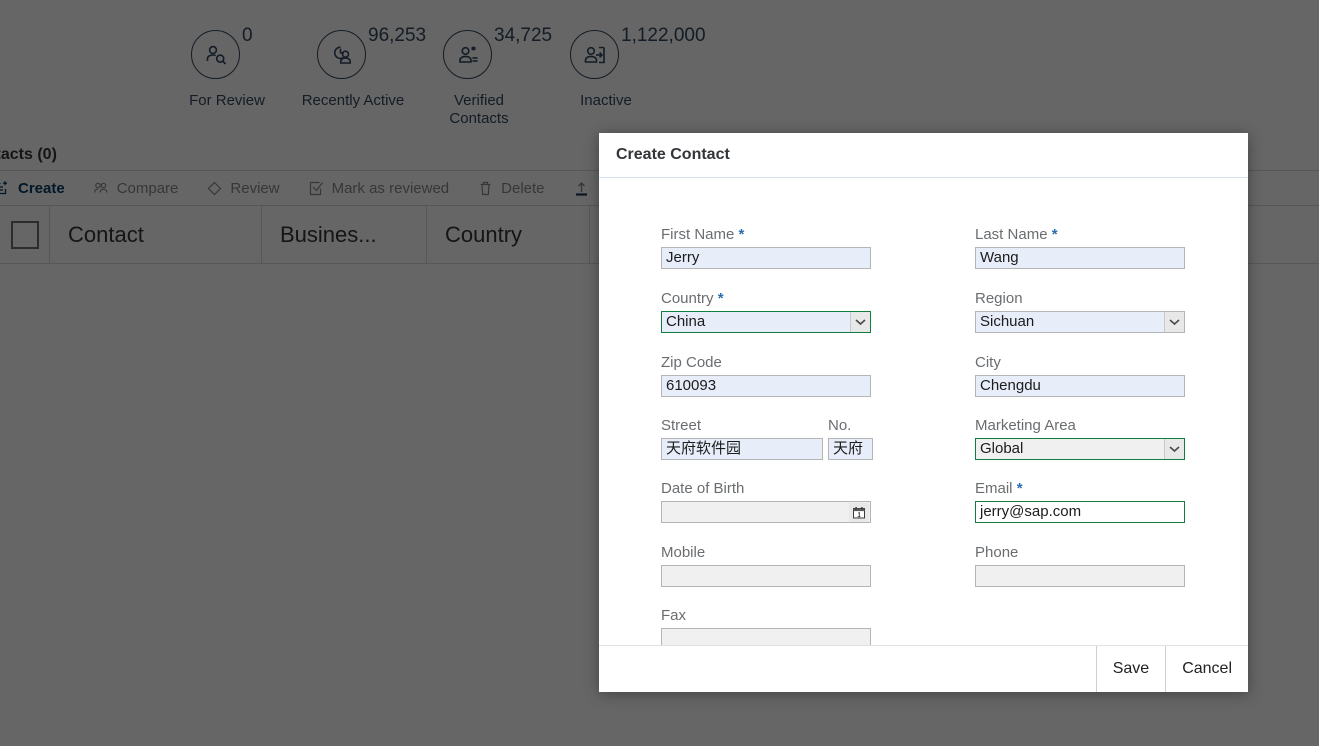 This screenshot has width=1319, height=746. Describe the element at coordinates (1130, 669) in the screenshot. I see `save-button: Save` at that location.